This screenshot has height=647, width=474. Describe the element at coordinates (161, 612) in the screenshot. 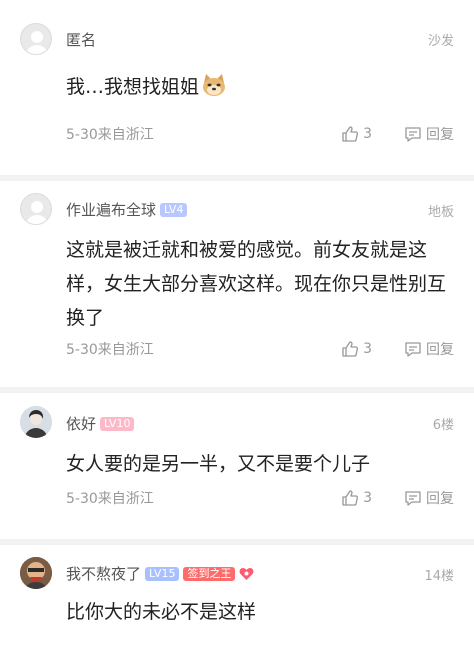

I see `comment-text: 比你大的未必不是这样` at that location.